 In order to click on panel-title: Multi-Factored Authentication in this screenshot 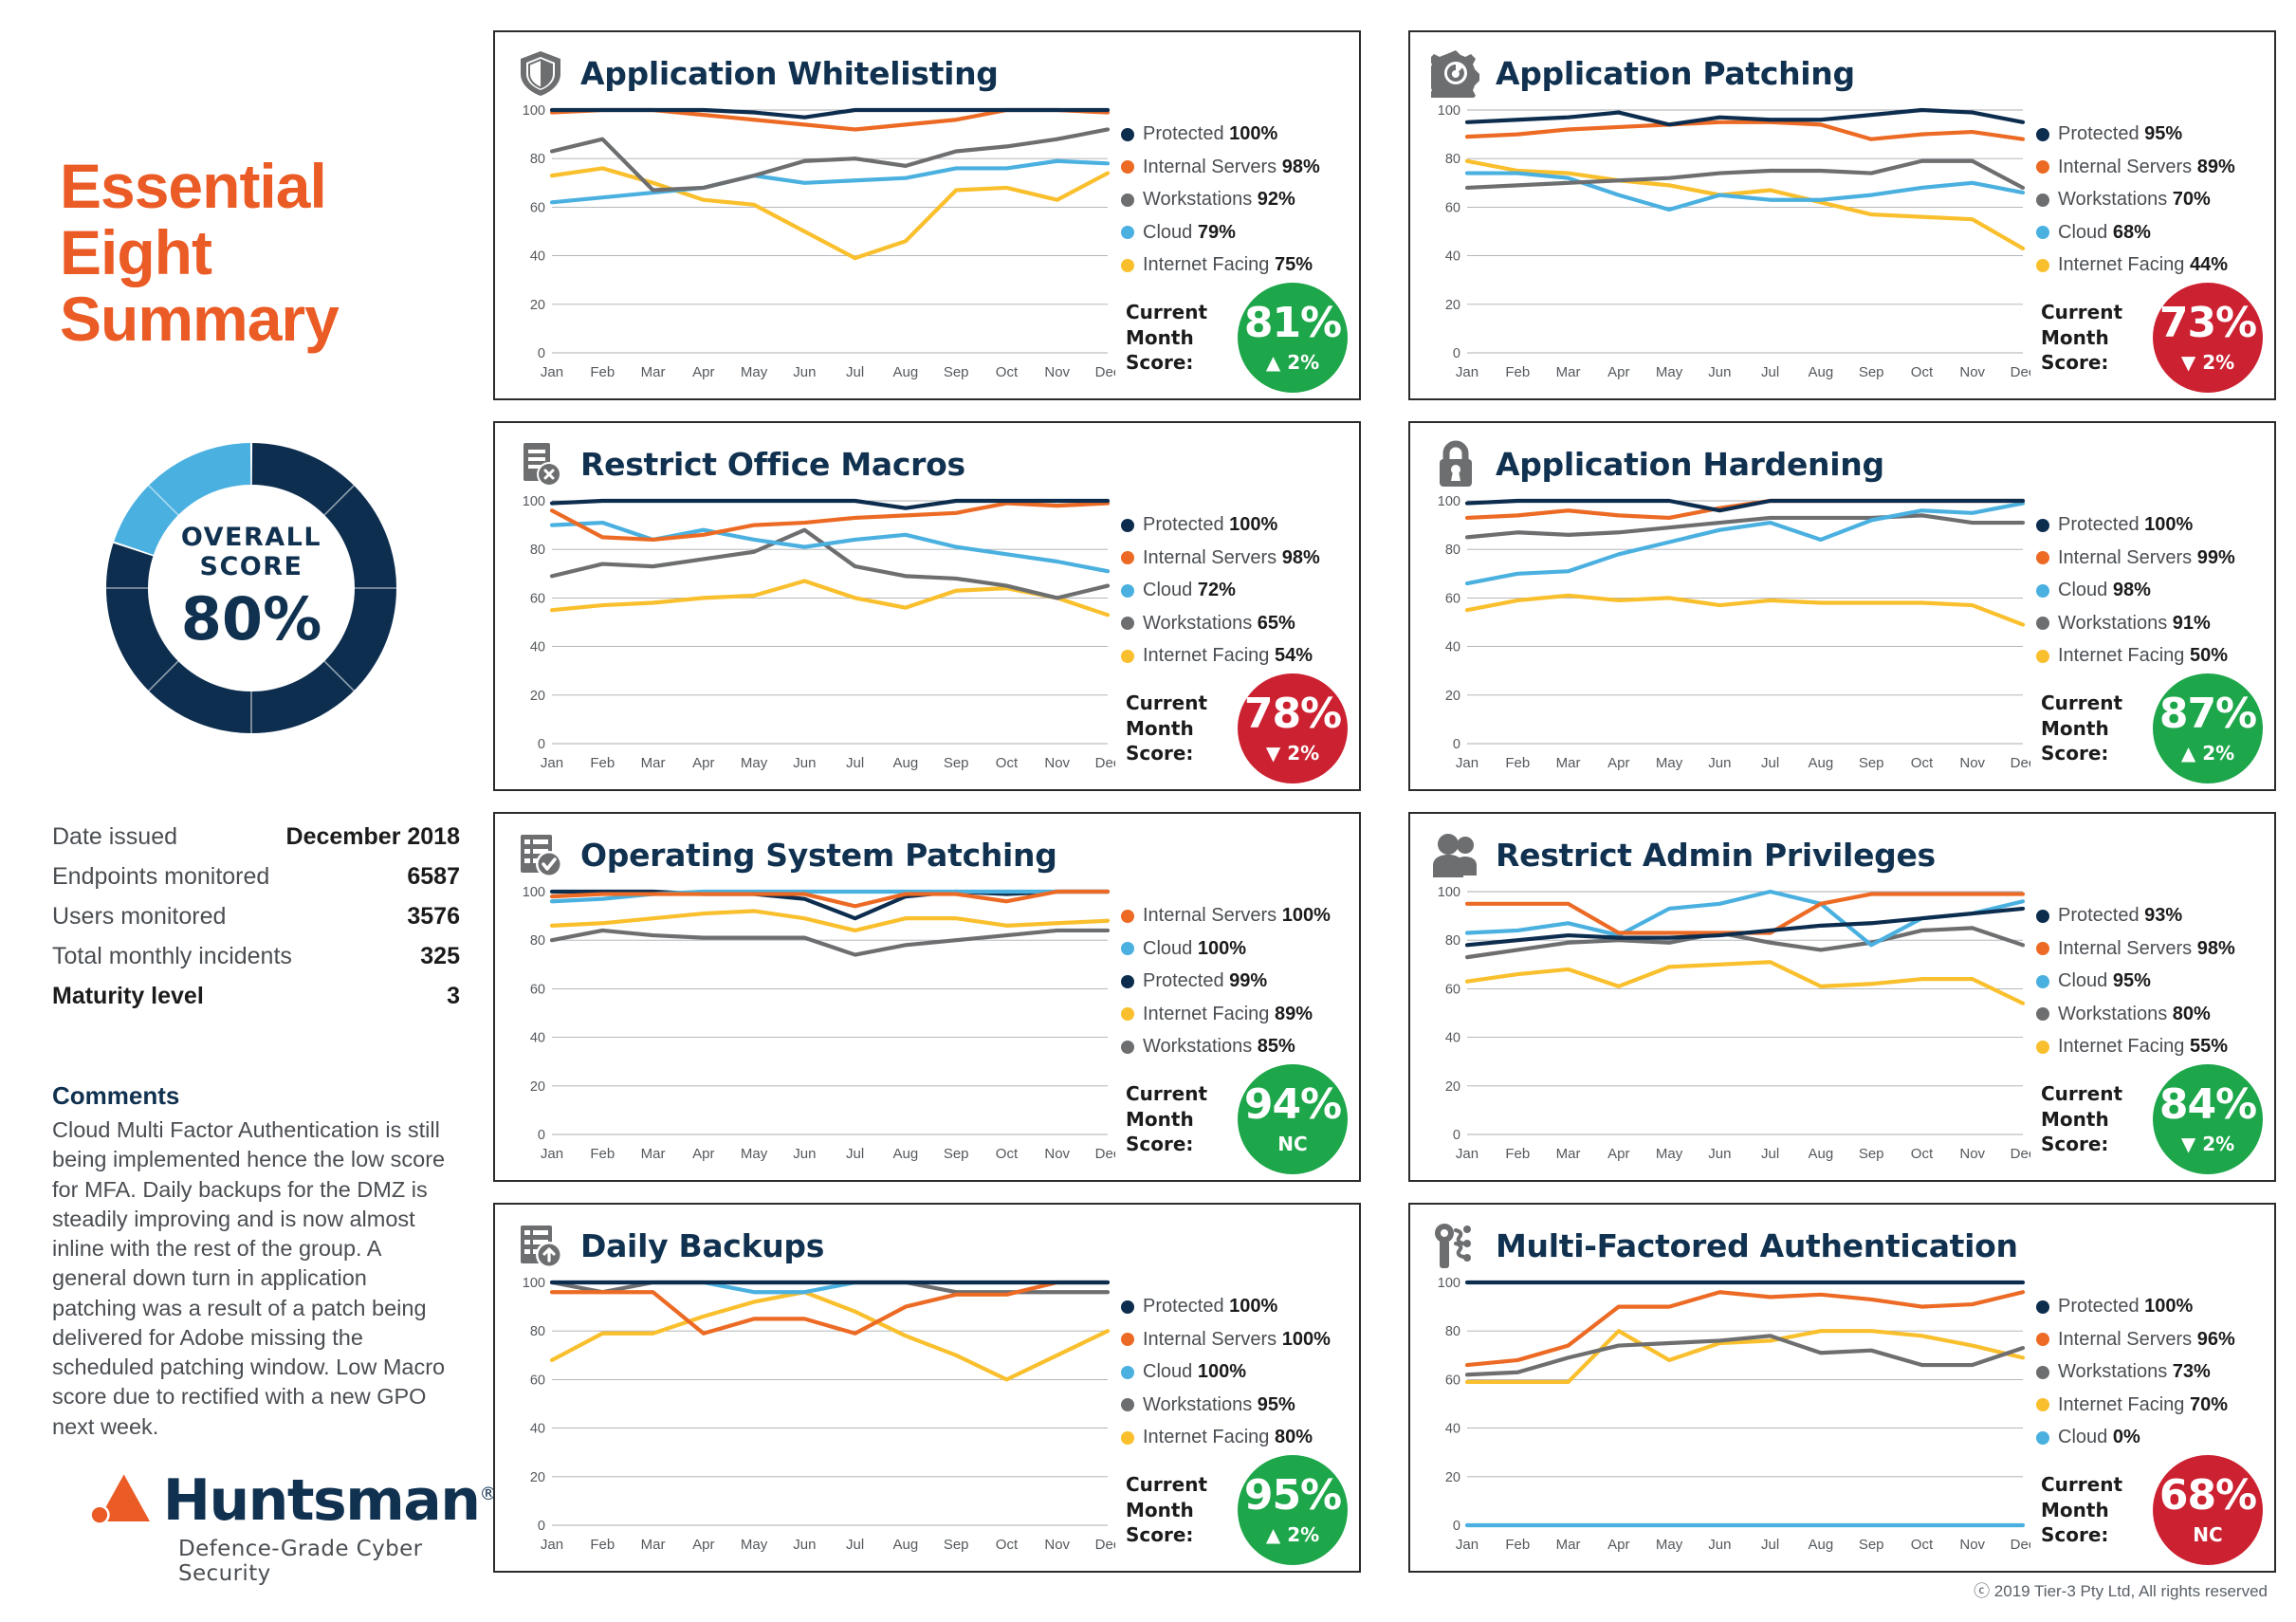, I will do `click(1757, 1245)`.